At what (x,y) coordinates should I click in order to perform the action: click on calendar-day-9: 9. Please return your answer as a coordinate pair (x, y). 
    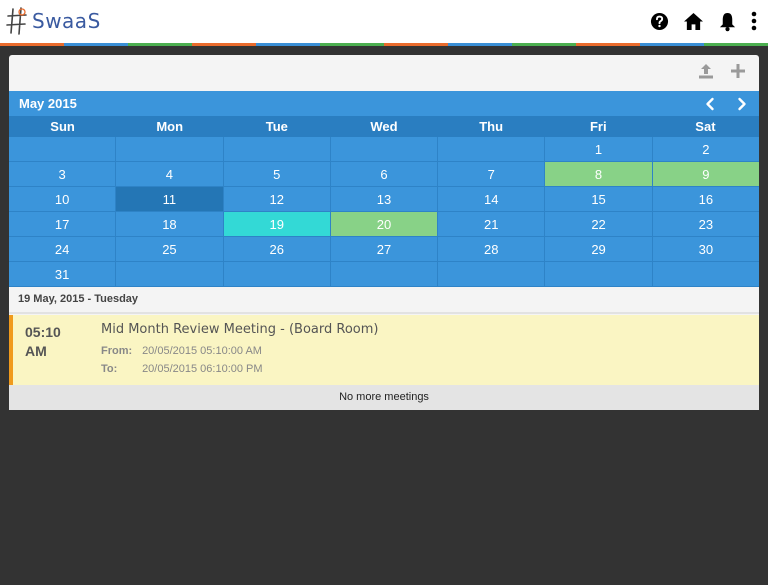
    Looking at the image, I should click on (705, 174).